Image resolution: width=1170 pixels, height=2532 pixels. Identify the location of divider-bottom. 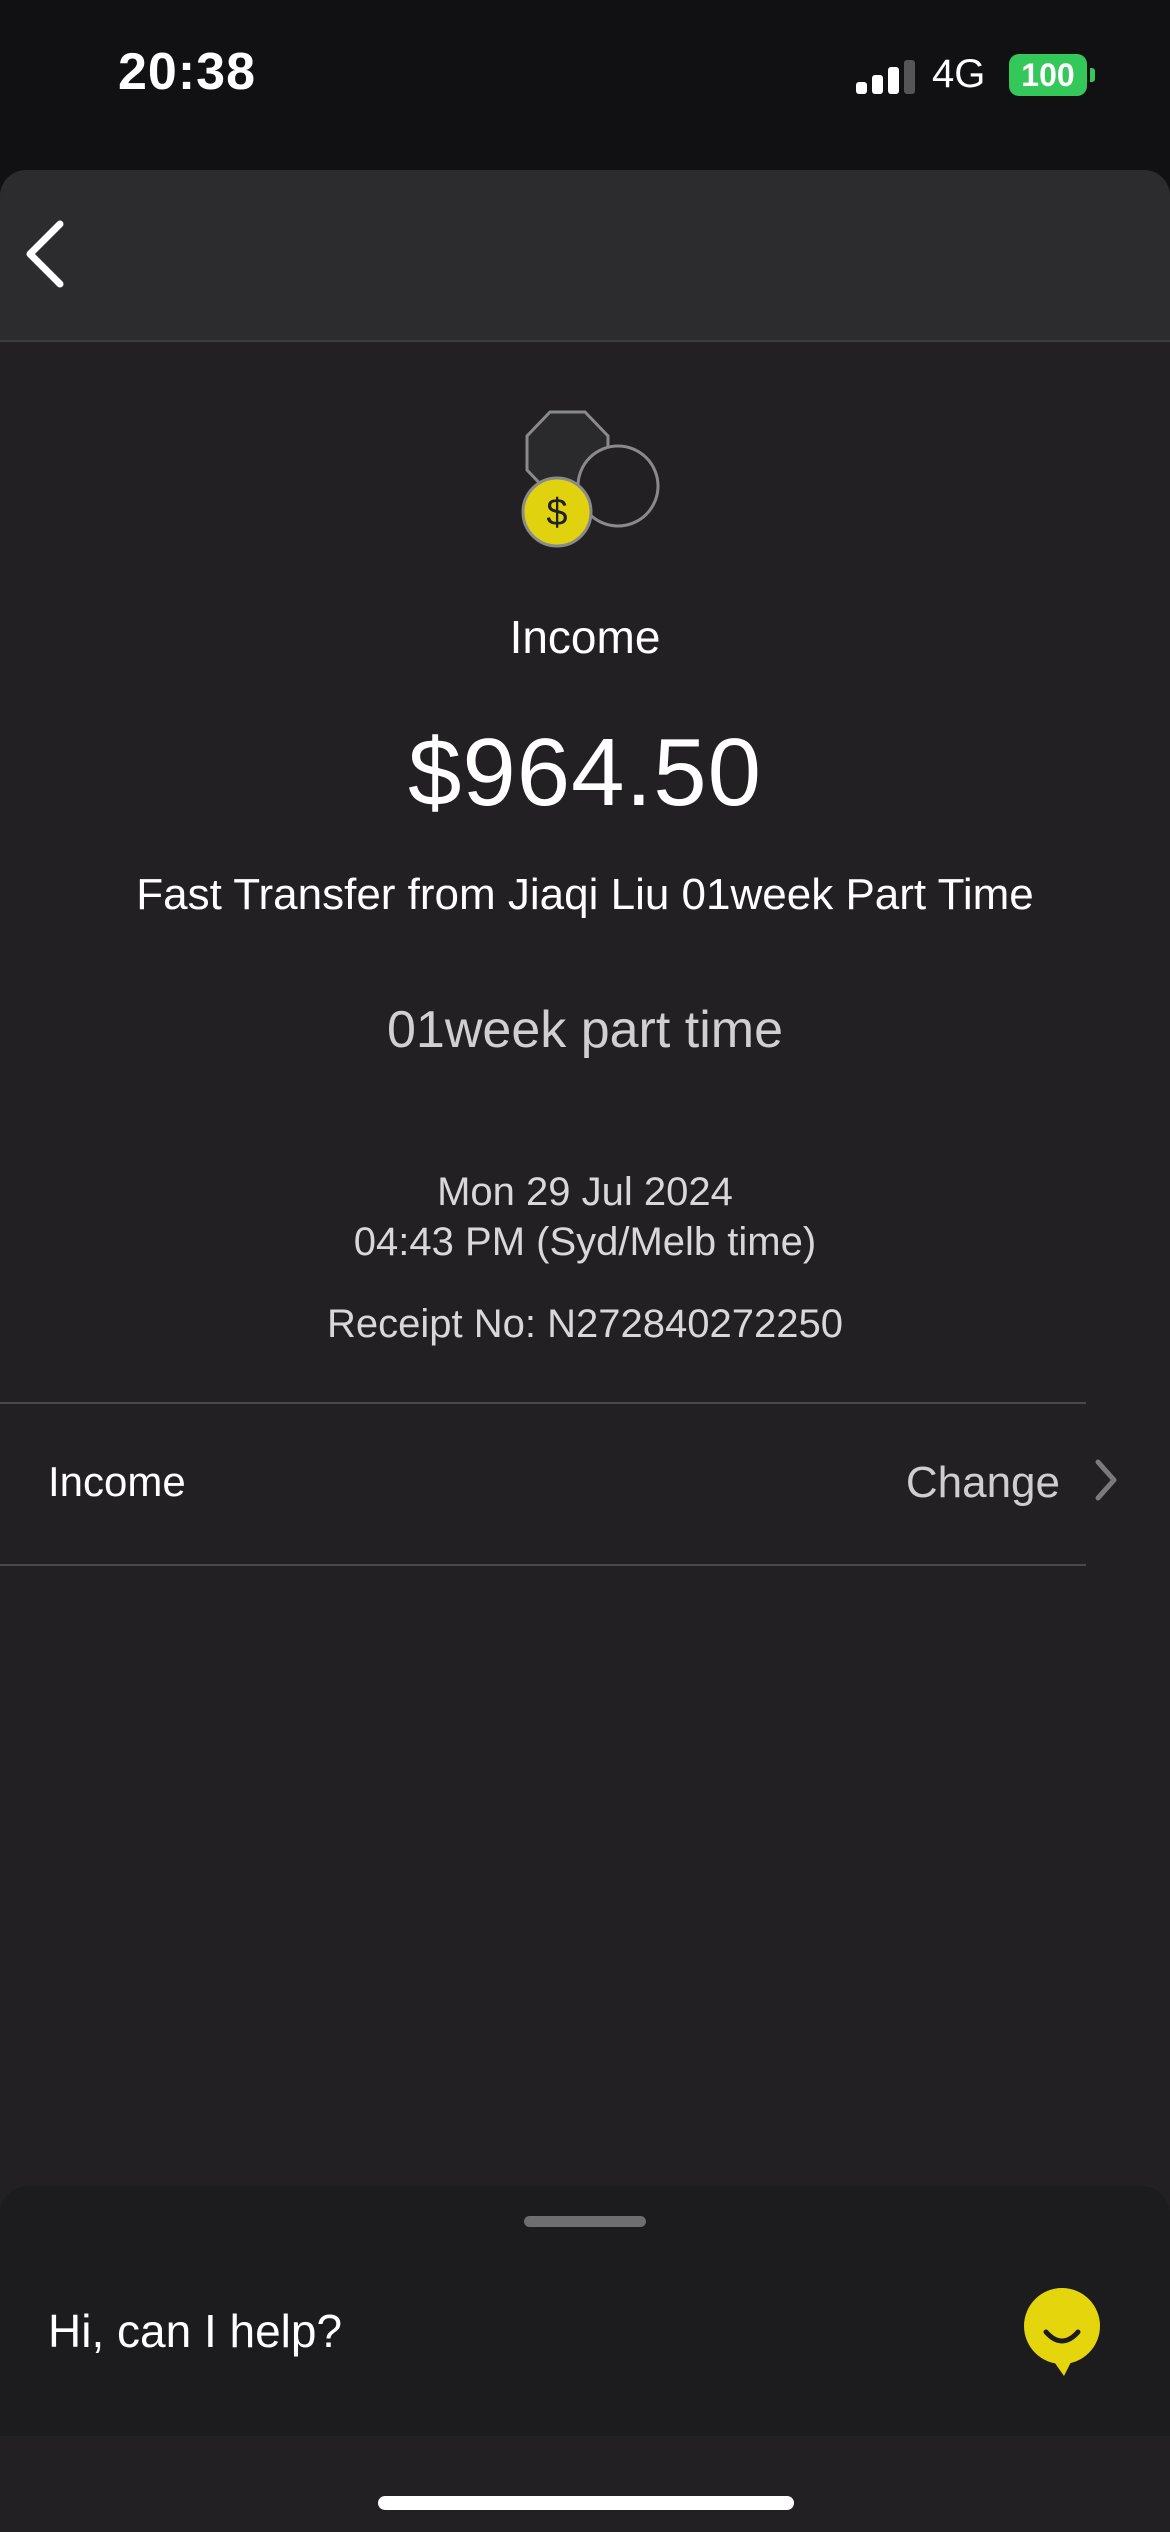
(543, 1565).